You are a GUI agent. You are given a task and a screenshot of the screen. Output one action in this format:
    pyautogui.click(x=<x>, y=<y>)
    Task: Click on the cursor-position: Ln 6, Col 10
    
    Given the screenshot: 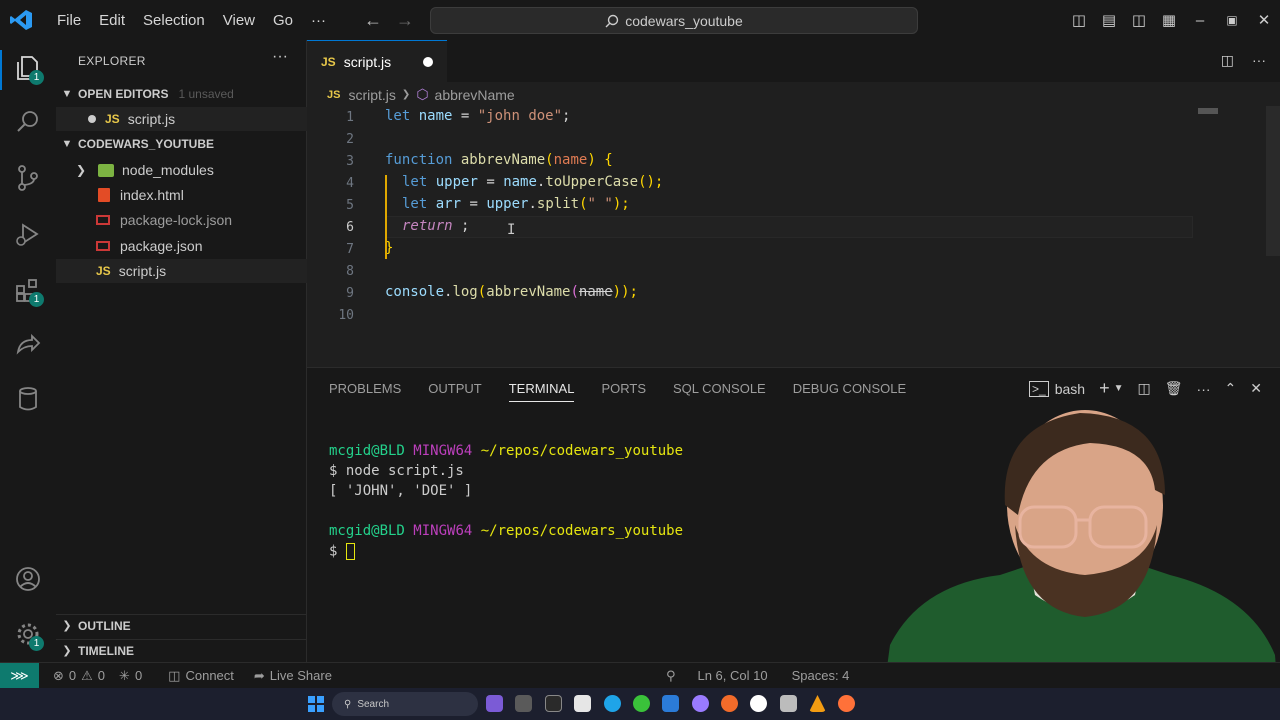 What is the action you would take?
    pyautogui.click(x=732, y=675)
    